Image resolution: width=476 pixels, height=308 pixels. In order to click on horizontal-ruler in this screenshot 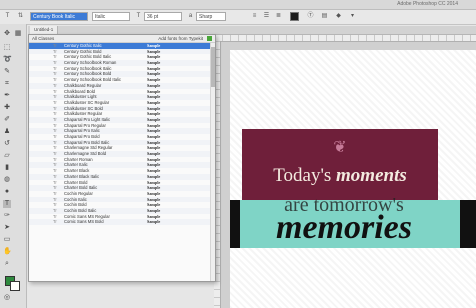, I will do `click(345, 38)`.